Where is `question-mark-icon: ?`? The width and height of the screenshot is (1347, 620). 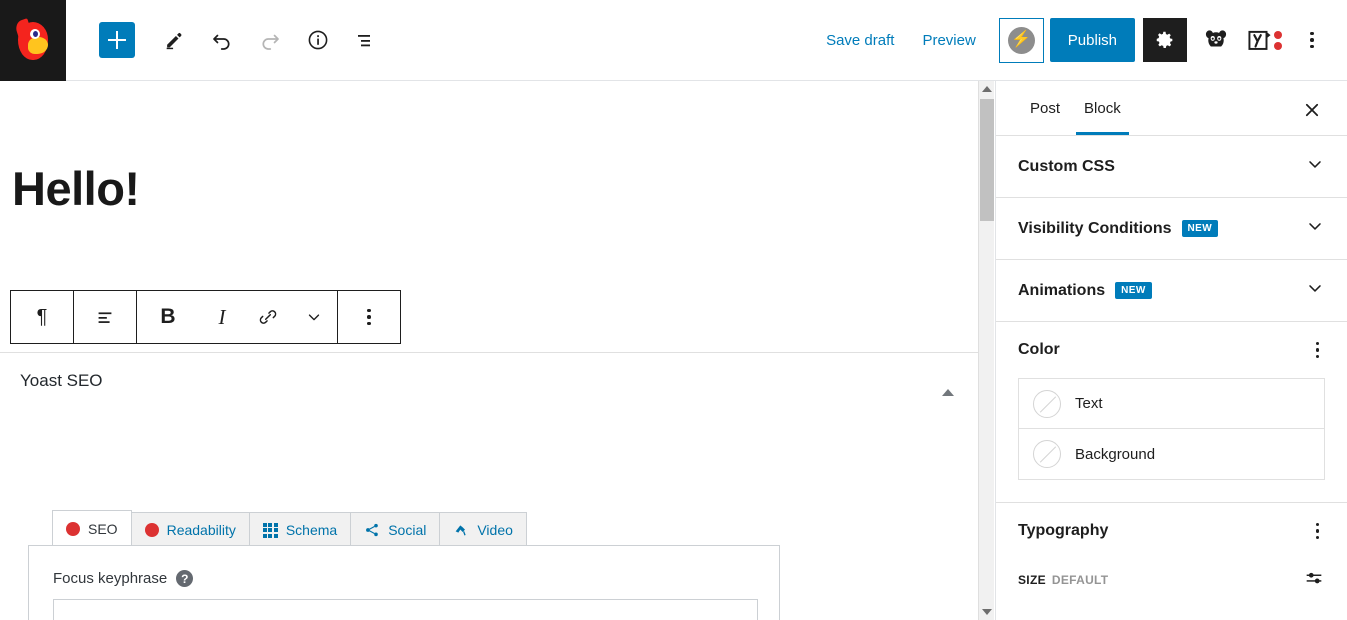 question-mark-icon: ? is located at coordinates (185, 578).